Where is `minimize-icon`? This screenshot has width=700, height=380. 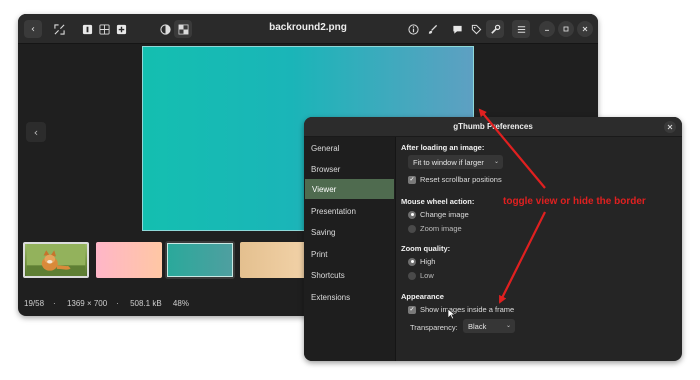 minimize-icon is located at coordinates (547, 30).